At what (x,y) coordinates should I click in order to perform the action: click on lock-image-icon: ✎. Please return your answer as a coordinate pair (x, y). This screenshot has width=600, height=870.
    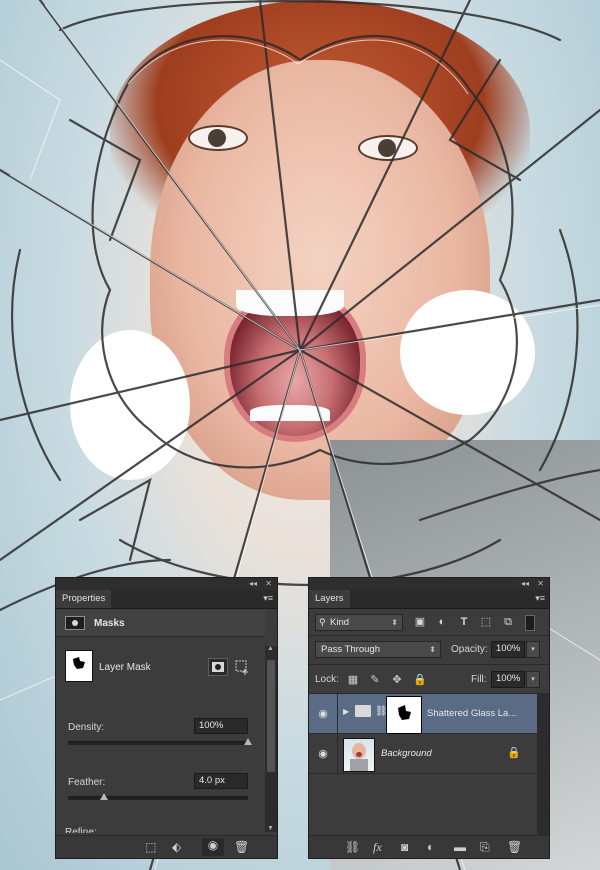
    Looking at the image, I should click on (375, 680).